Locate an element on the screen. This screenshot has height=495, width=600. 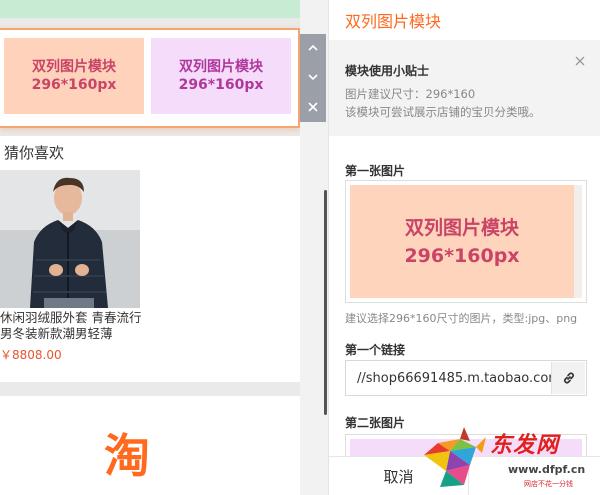
first-image-preview: 双列图片模块 296*160px is located at coordinates (466, 241).